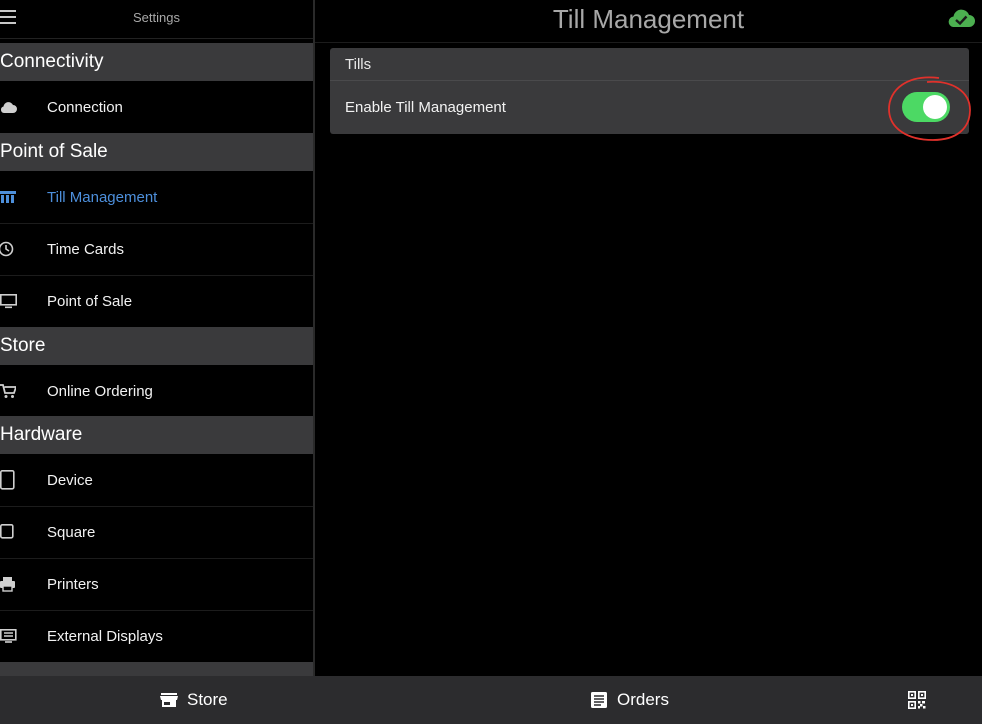 This screenshot has width=982, height=724. I want to click on sidebar-item-label: Printers, so click(73, 584).